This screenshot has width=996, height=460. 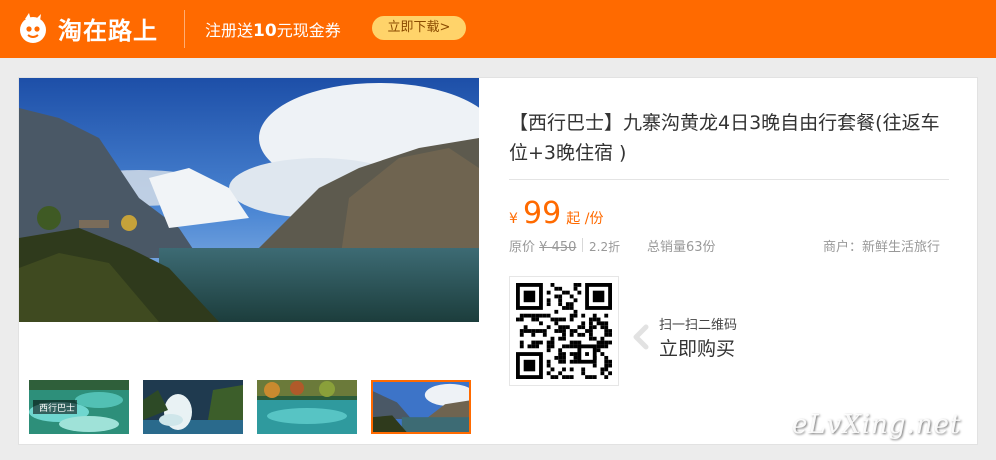 What do you see at coordinates (724, 138) in the screenshot?
I see `product-title: 【西行巴士】九寨沟黄龙4日3晚自由行套餐(往返车位+3晚住宿 )` at bounding box center [724, 138].